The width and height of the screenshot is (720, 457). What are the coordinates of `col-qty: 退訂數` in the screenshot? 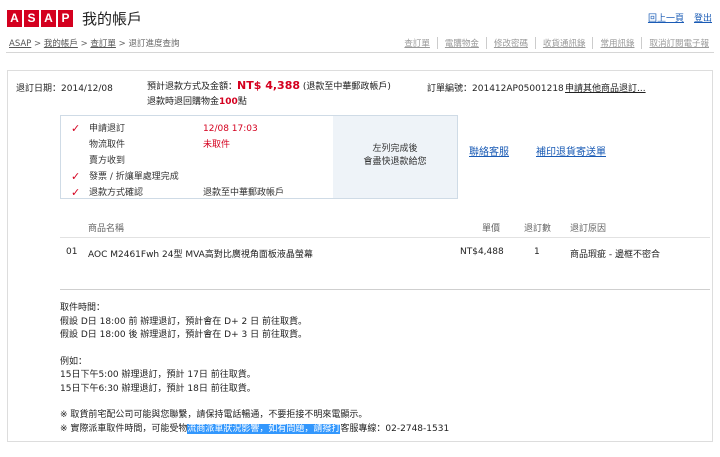 It's located at (538, 229).